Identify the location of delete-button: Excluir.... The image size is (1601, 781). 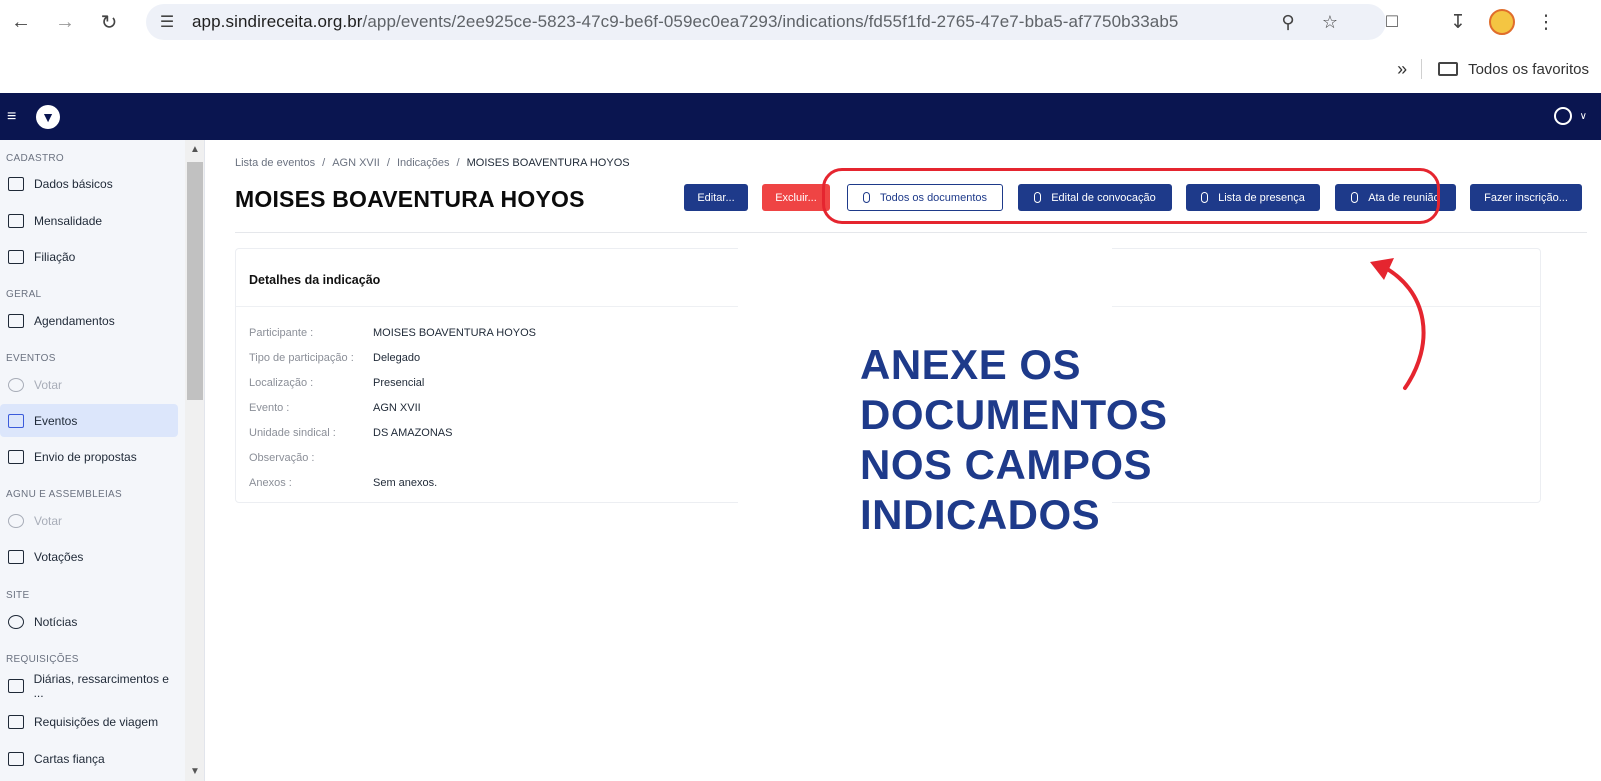
(796, 197).